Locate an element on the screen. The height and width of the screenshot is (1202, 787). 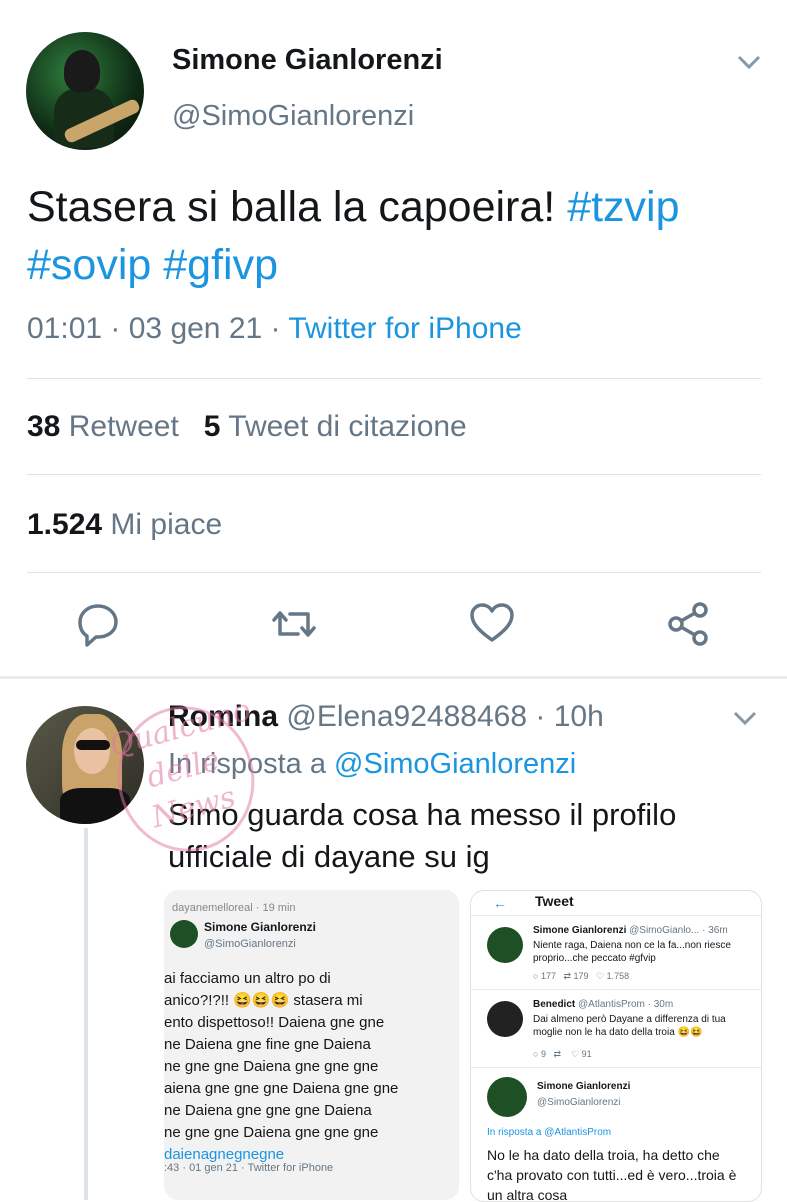
share-icon is located at coordinates (688, 624).